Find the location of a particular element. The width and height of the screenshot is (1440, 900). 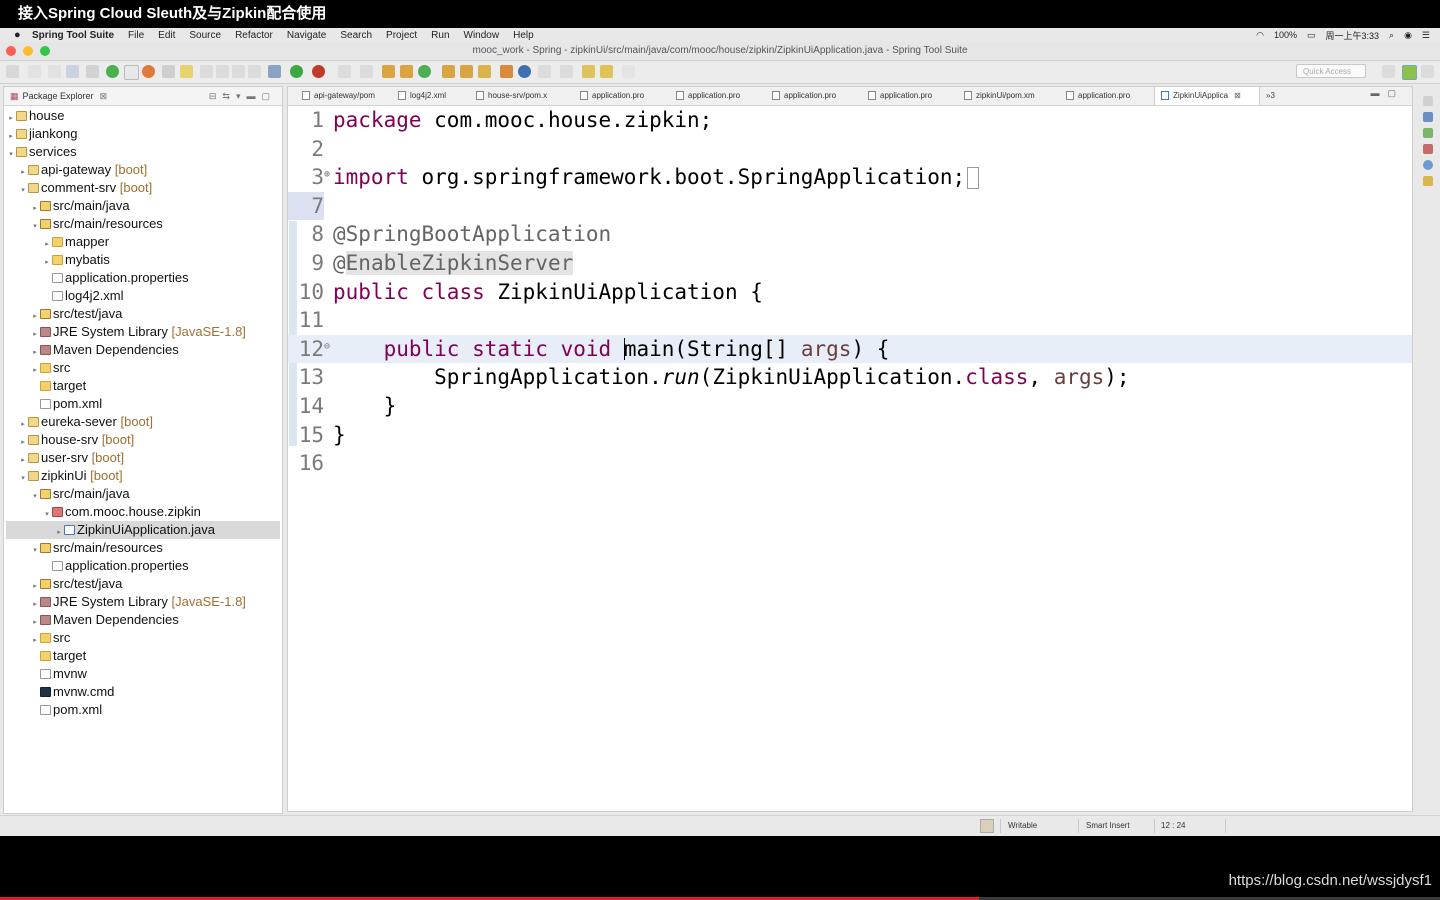

minimize-view-icon: ▬ is located at coordinates (253, 96).